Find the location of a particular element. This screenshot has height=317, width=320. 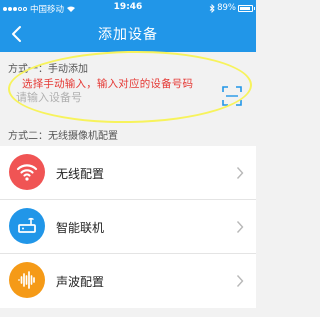

app-header: 中国移动 19:46 89% 添加设备 is located at coordinates (128, 26).